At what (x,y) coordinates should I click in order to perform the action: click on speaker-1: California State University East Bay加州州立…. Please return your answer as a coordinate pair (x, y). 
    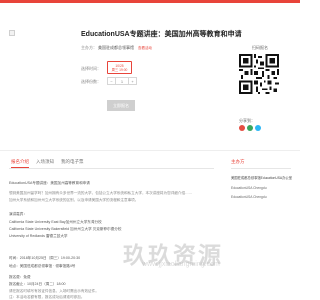
    Looking at the image, I should click on (55, 222).